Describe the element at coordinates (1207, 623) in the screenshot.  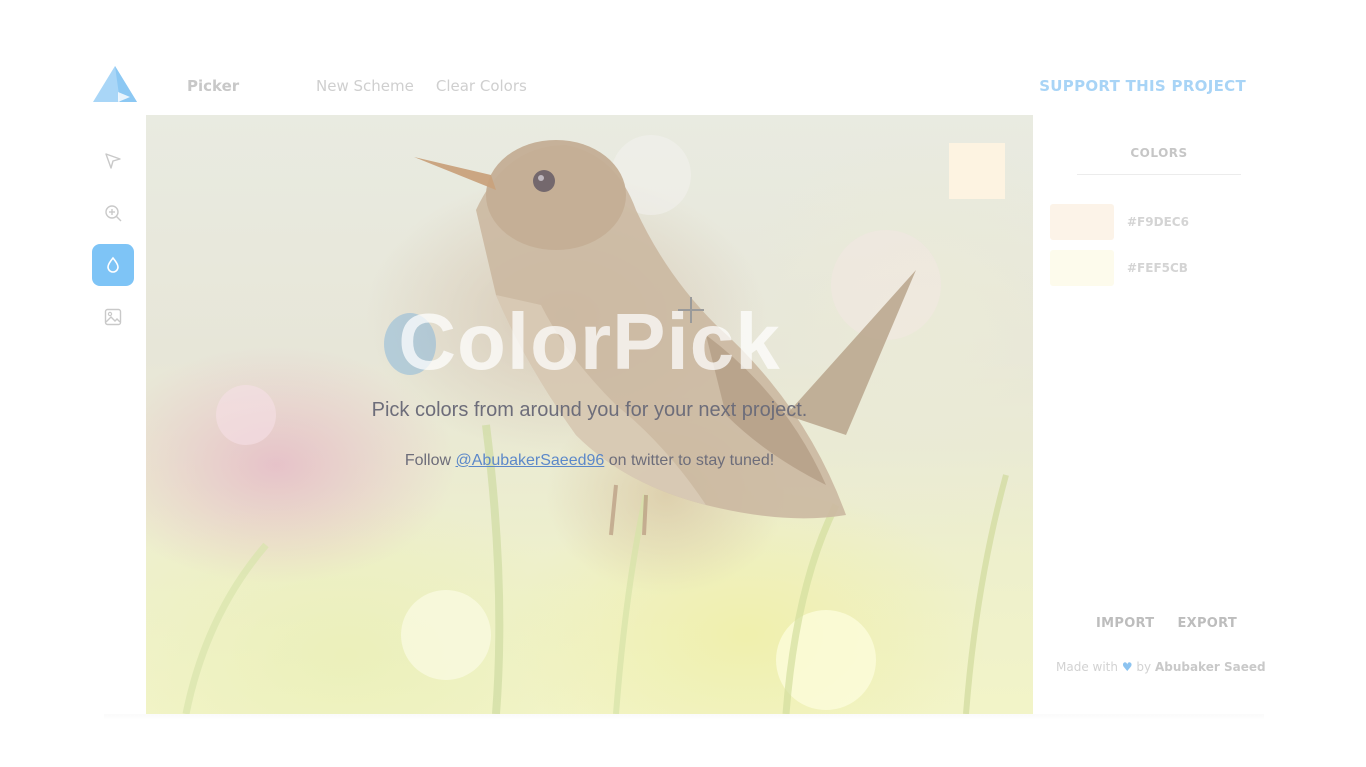
I see `export-button: EXPORT` at that location.